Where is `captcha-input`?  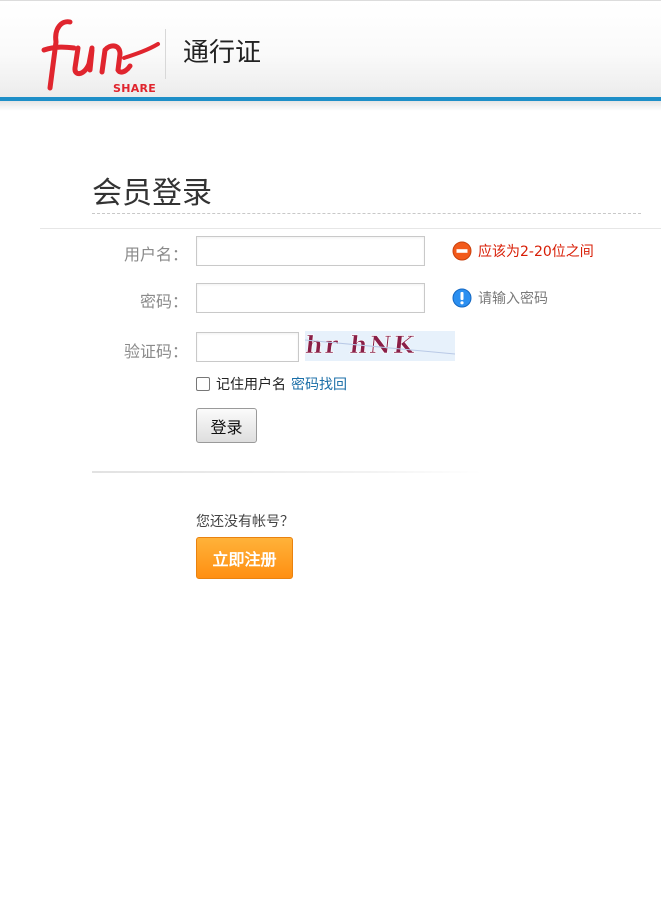
captcha-input is located at coordinates (247, 347).